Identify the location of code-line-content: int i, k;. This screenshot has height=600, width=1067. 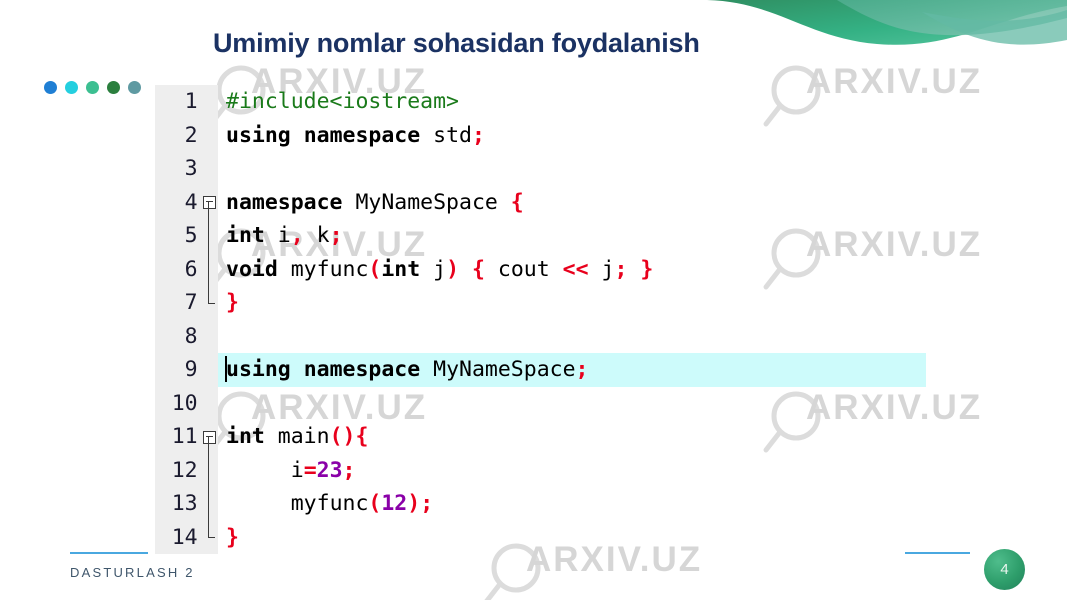
(581, 236).